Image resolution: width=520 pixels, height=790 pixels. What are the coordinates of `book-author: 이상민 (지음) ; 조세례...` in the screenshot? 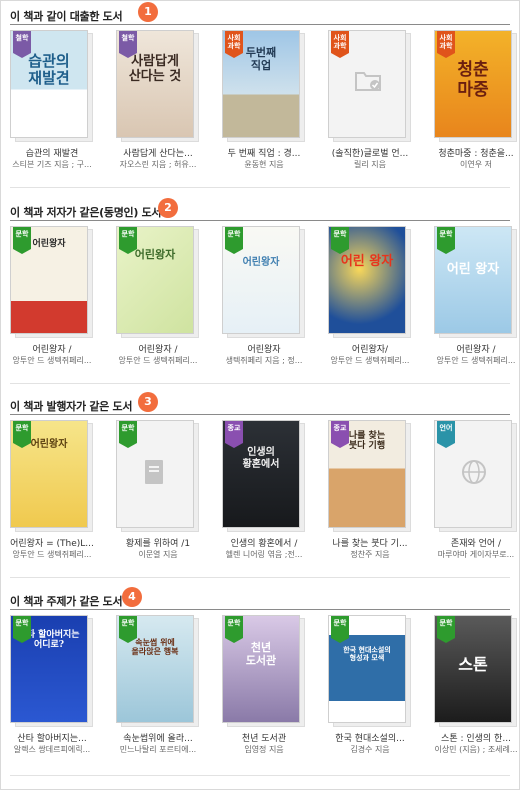 It's located at (476, 749).